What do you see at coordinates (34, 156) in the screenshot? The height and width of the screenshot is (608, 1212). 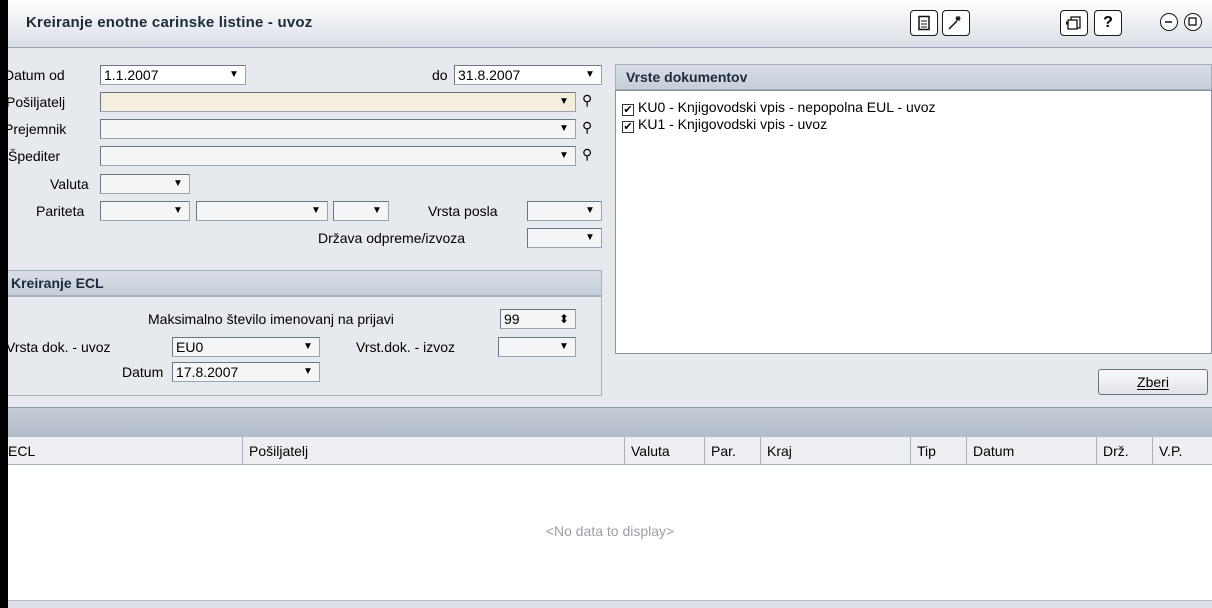 I see `spediter-label: Špediter` at bounding box center [34, 156].